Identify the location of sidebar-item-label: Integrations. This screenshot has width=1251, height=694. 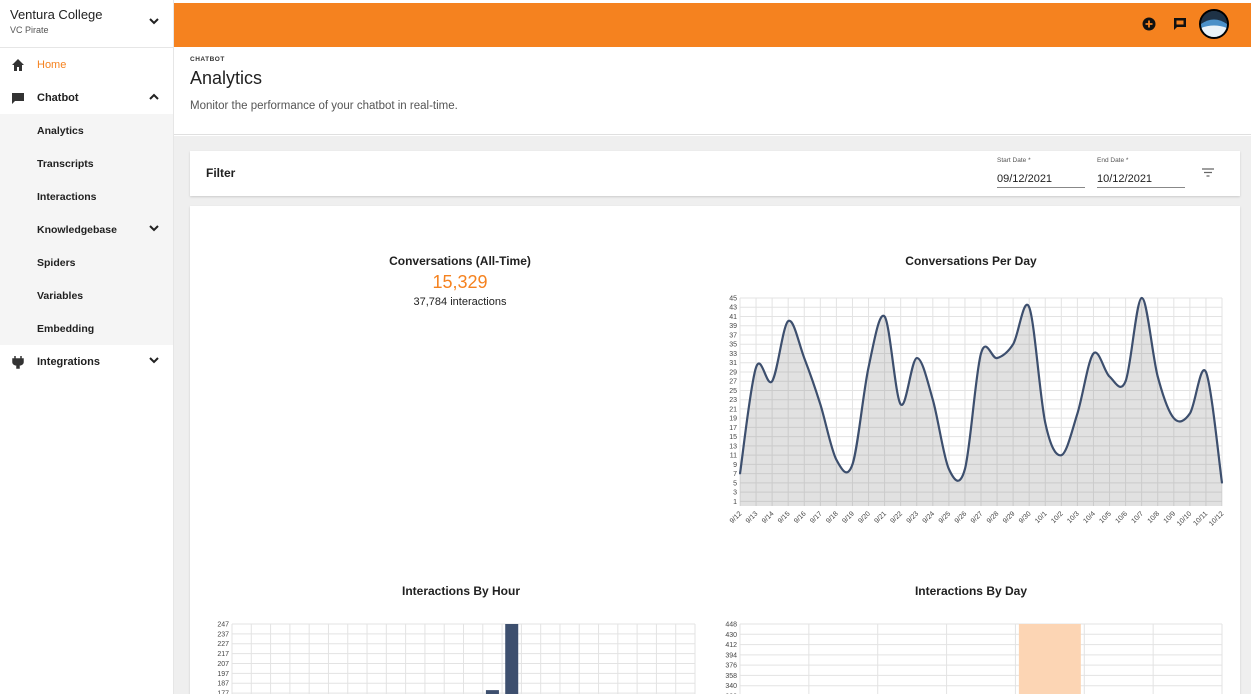
(68, 361).